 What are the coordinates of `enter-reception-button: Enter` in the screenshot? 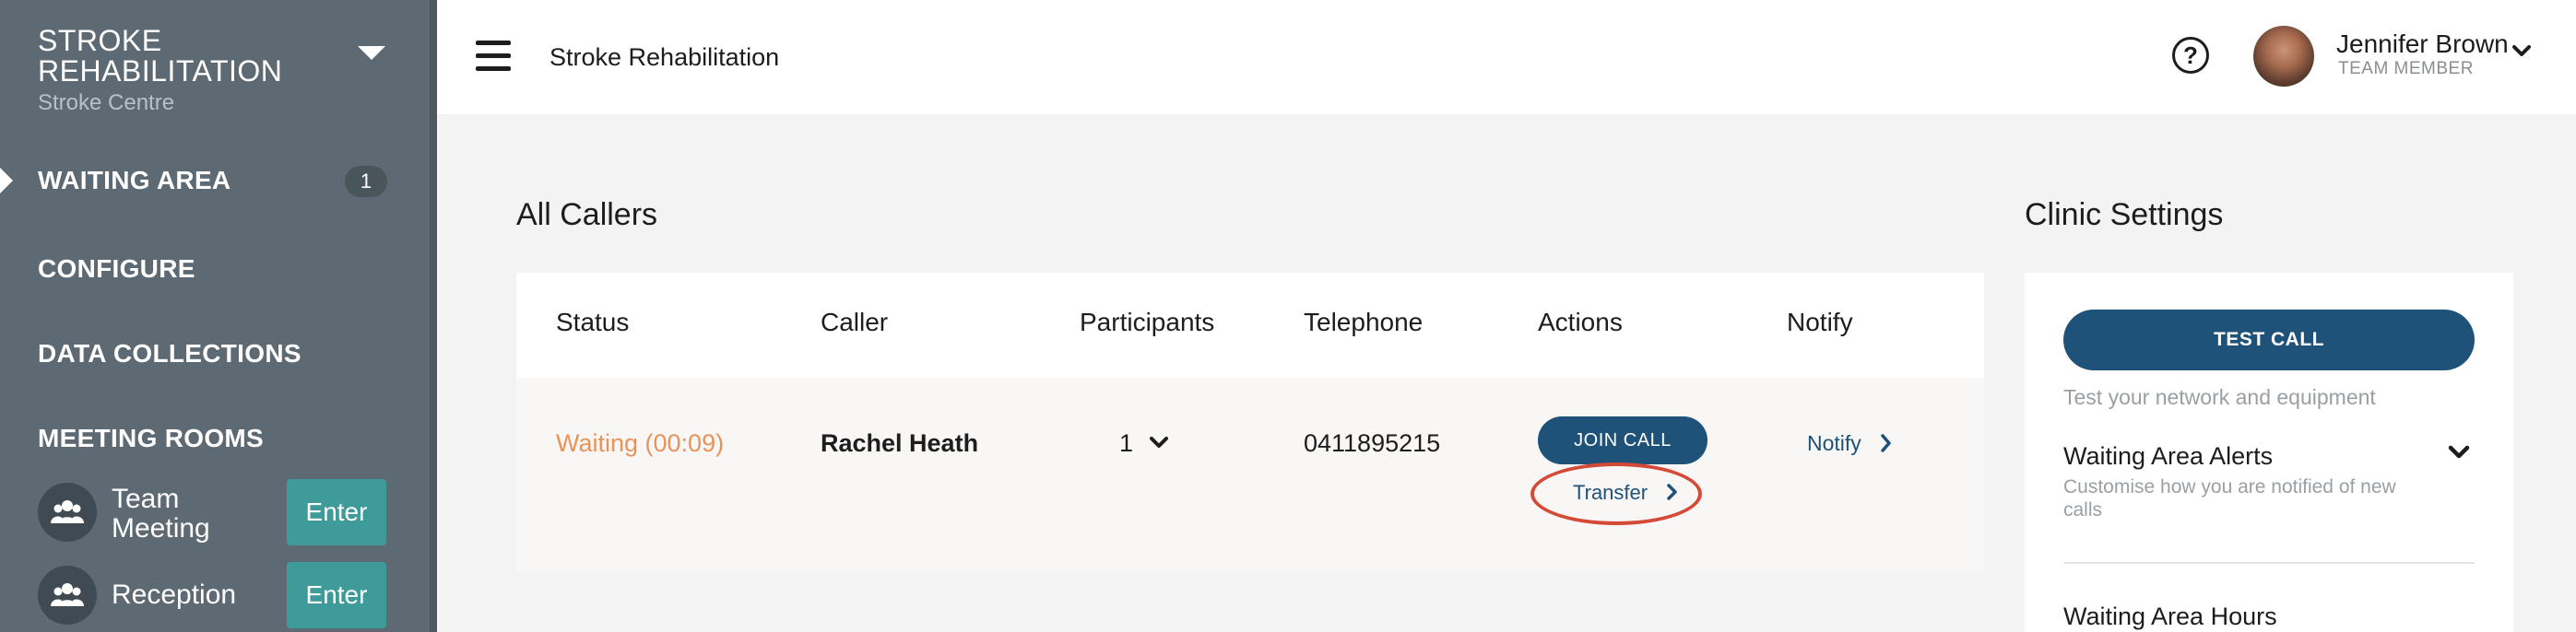 It's located at (336, 595).